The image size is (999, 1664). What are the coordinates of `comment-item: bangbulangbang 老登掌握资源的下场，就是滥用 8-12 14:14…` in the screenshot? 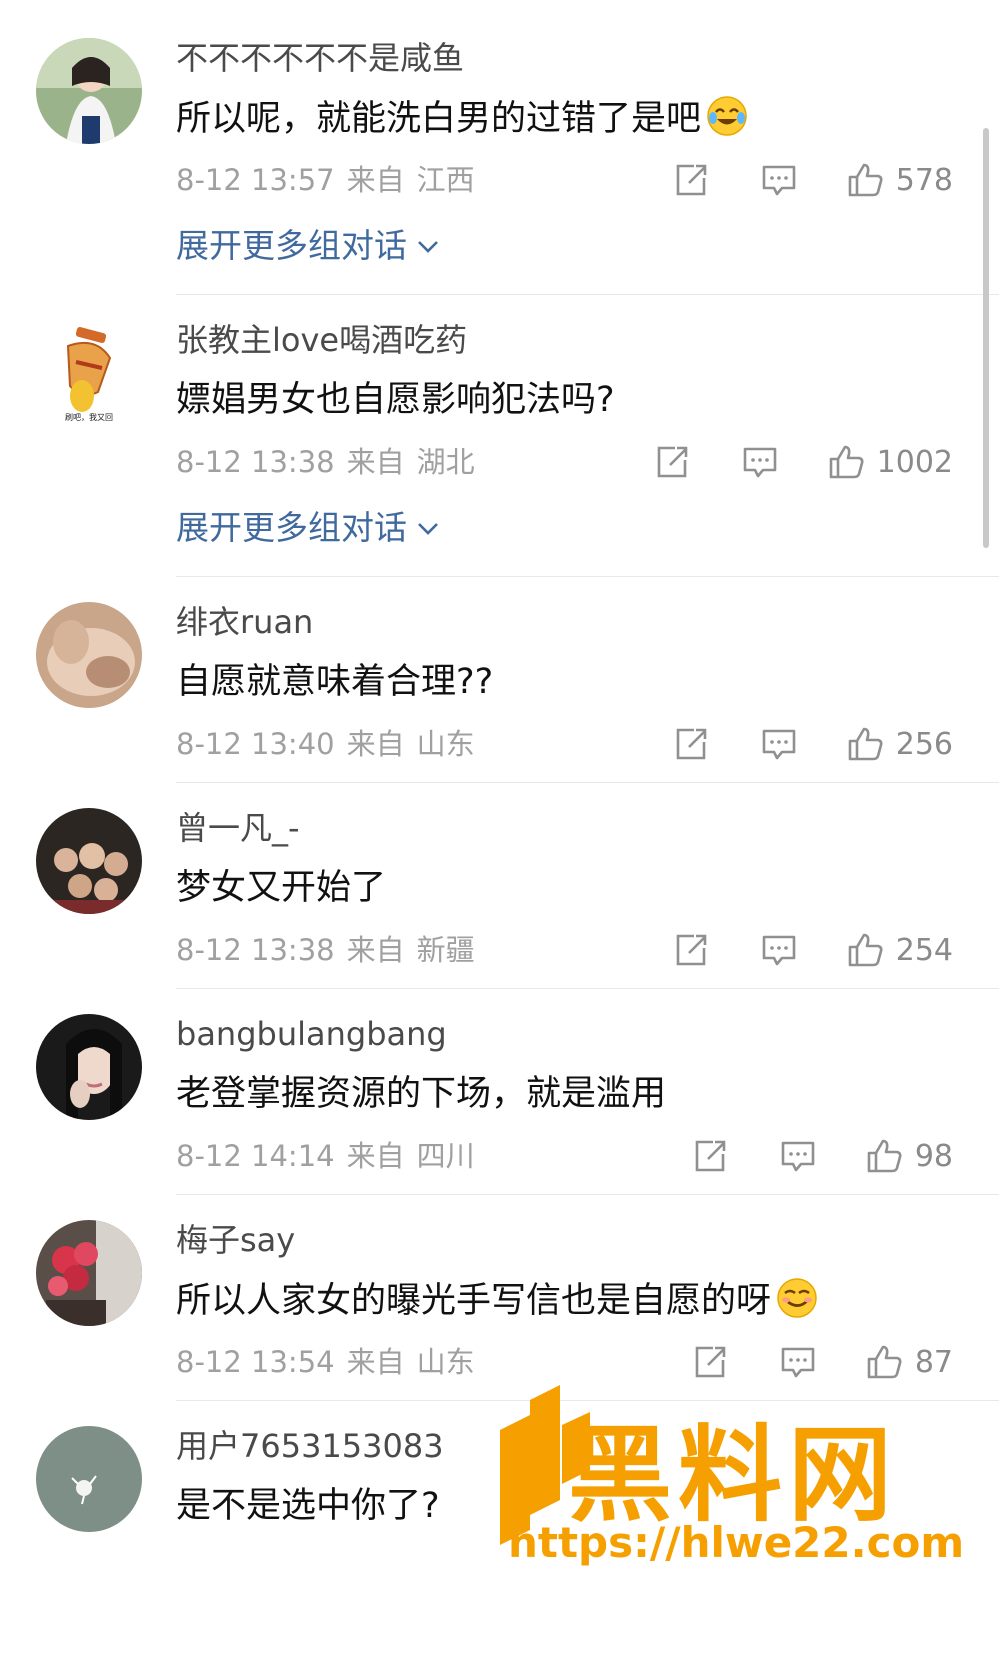 It's located at (499, 1104).